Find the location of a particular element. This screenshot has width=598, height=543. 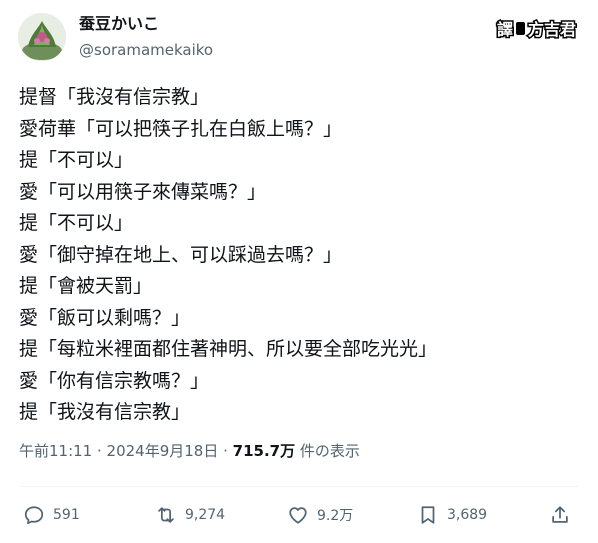

tweet-date: 2024年9月18日 is located at coordinates (163, 451).